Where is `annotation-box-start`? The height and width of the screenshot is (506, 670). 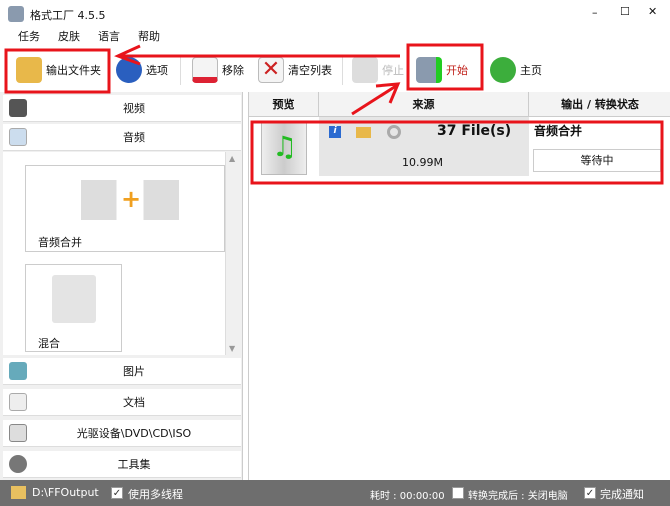
annotation-box-start is located at coordinates (445, 67).